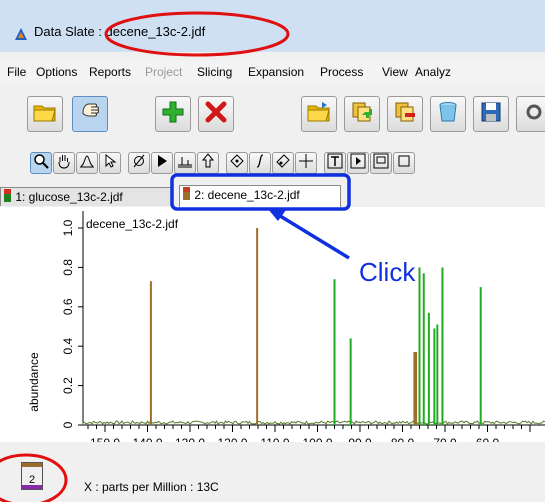  I want to click on copy-add-button, so click(362, 114).